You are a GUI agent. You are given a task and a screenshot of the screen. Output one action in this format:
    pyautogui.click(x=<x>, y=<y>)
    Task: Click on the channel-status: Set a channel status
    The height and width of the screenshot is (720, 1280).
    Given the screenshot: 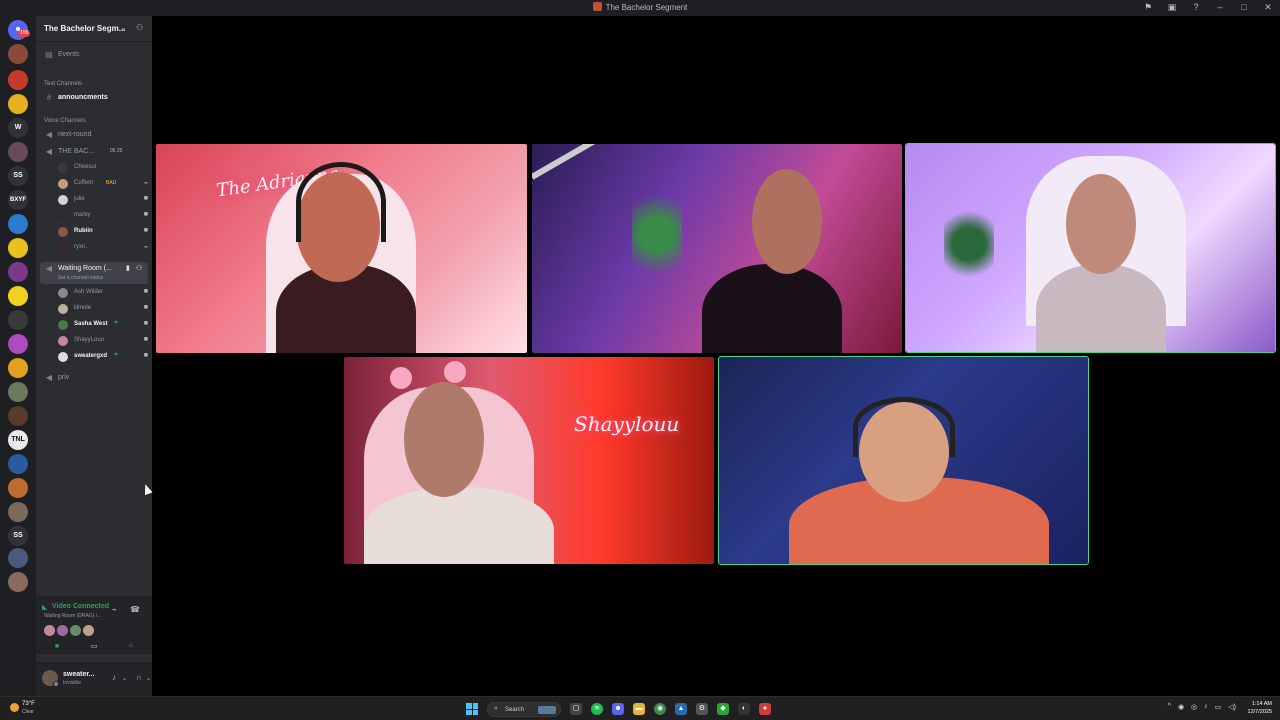 What is the action you would take?
    pyautogui.click(x=80, y=278)
    